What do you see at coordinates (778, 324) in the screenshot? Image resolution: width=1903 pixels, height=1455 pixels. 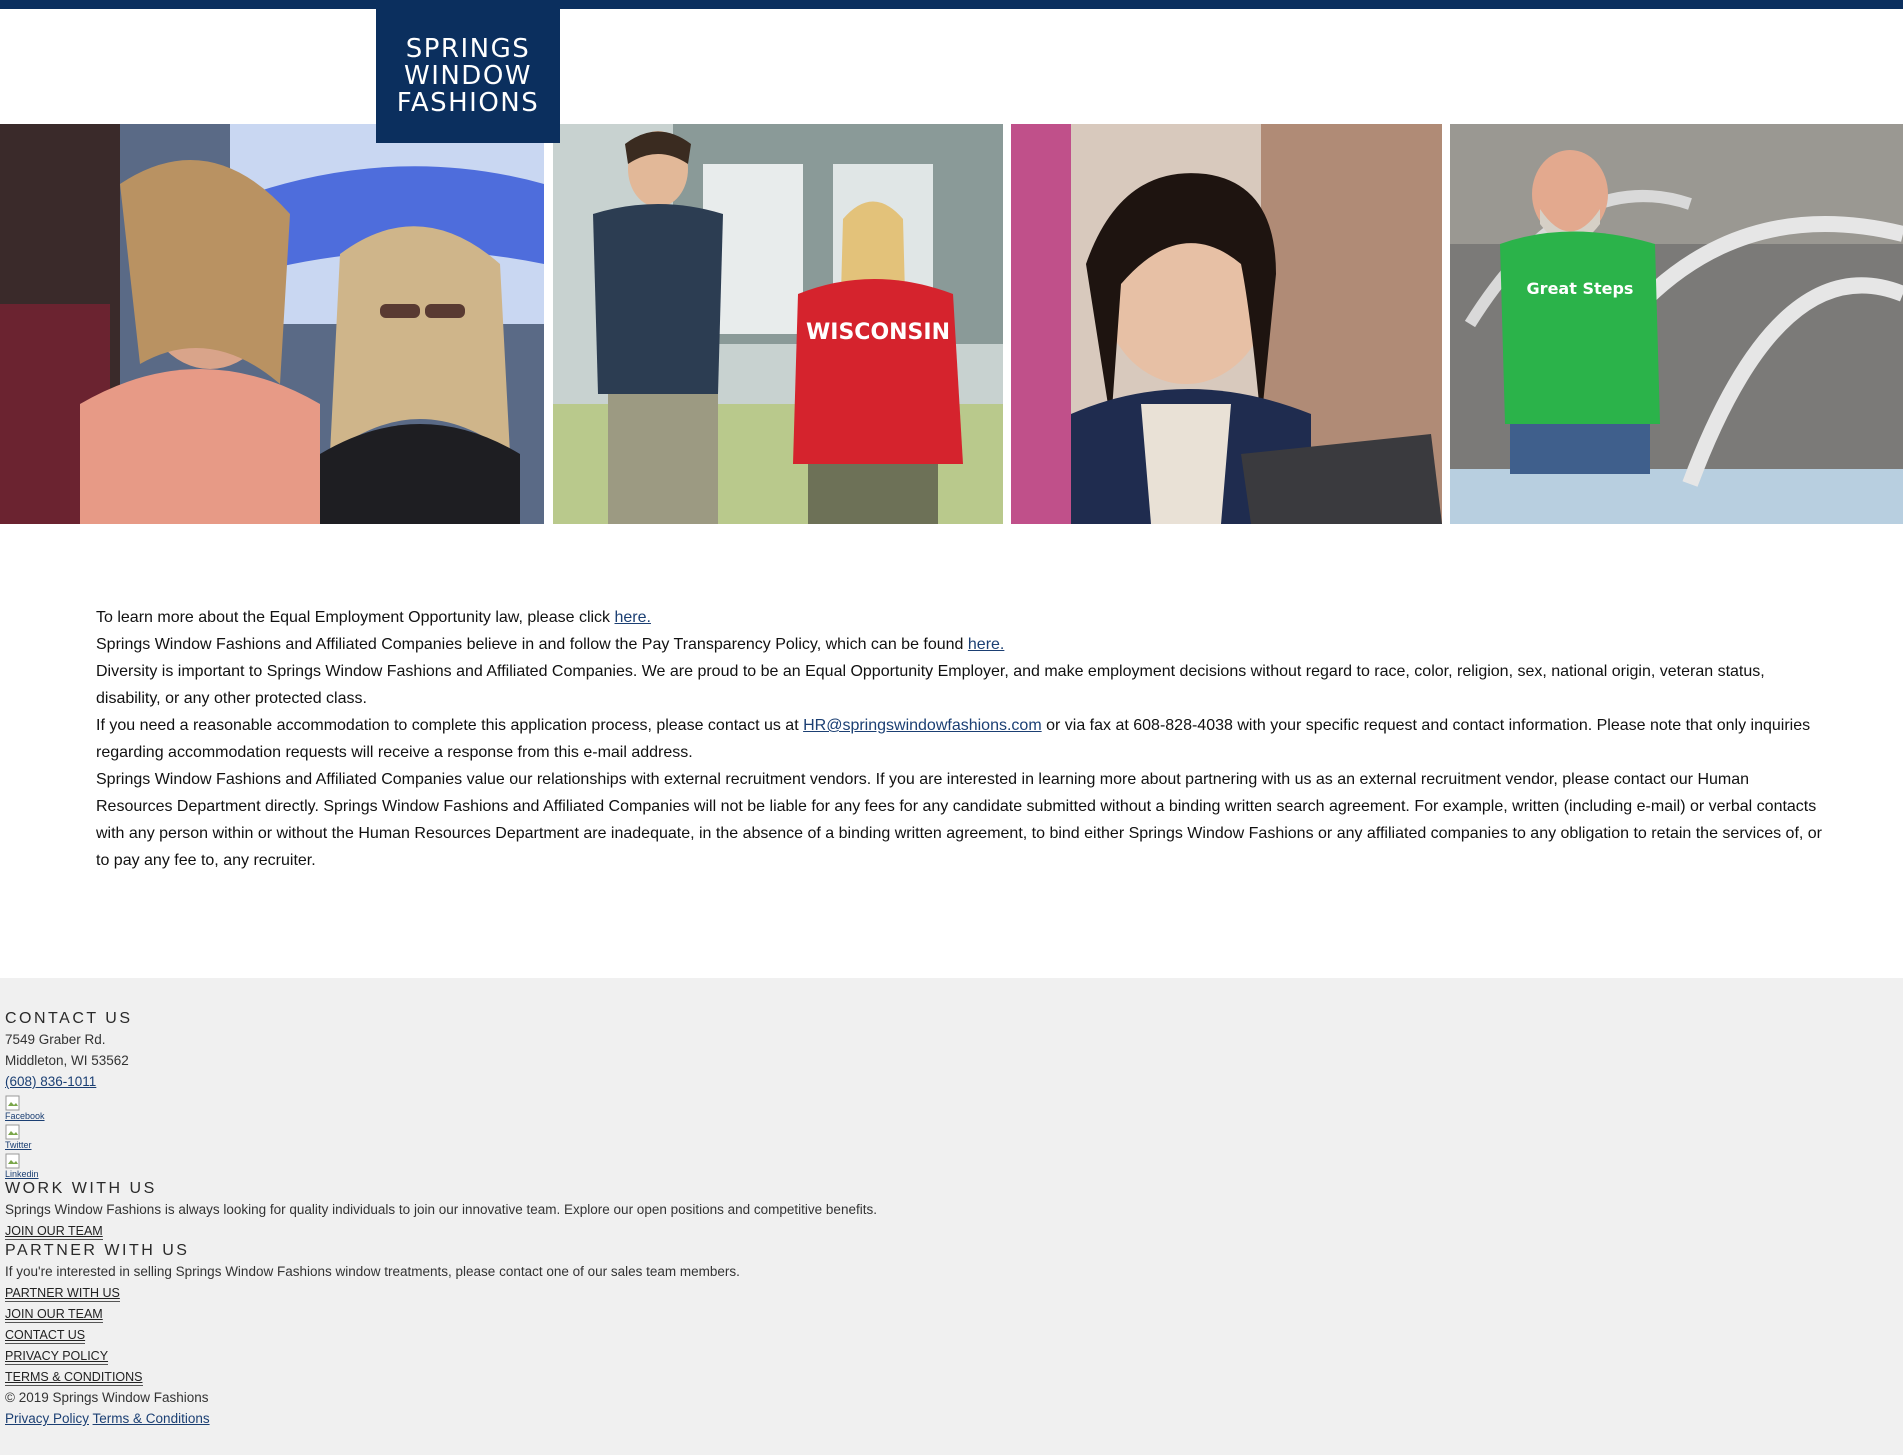 I see `photo-students-walking: WISCONSIN` at bounding box center [778, 324].